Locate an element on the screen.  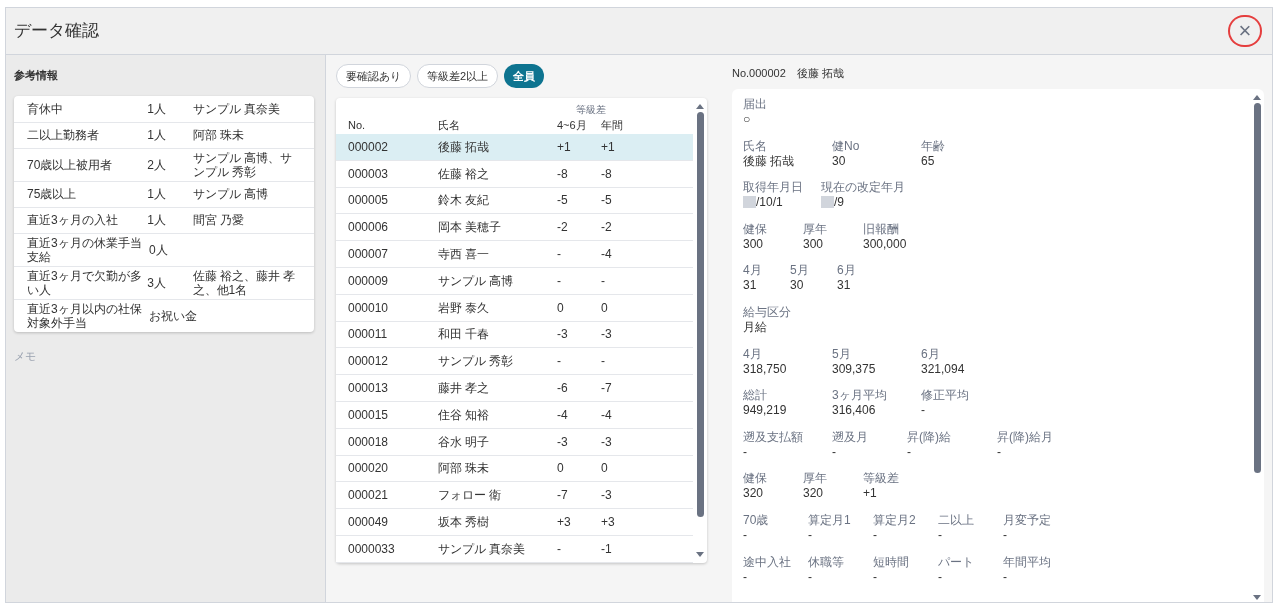
field-value: /10/1 is located at coordinates (769, 202).